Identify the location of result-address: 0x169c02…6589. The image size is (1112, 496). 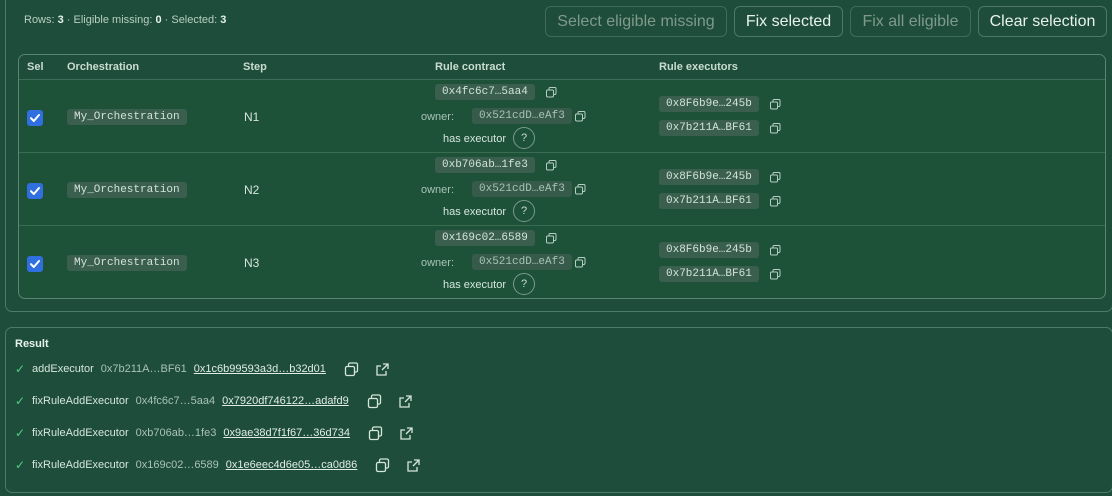
(177, 465).